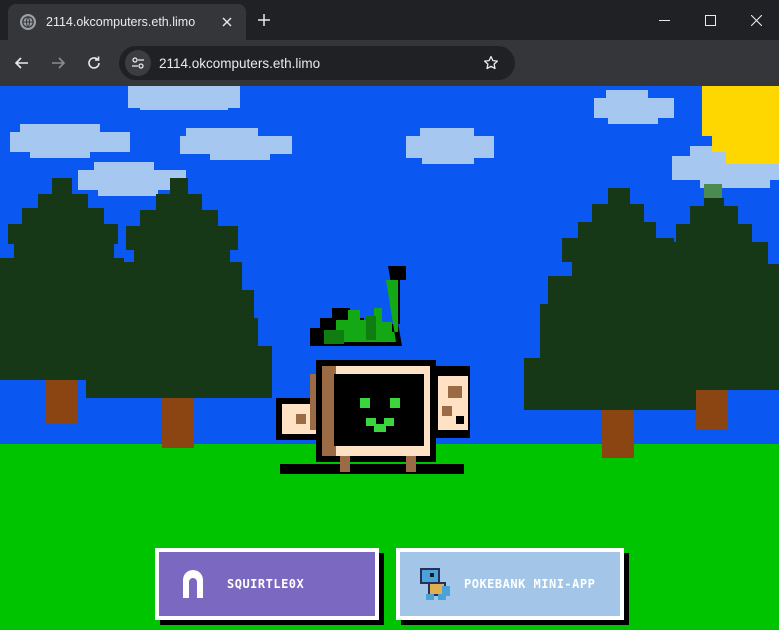  What do you see at coordinates (138, 63) in the screenshot?
I see `site-settings-icon` at bounding box center [138, 63].